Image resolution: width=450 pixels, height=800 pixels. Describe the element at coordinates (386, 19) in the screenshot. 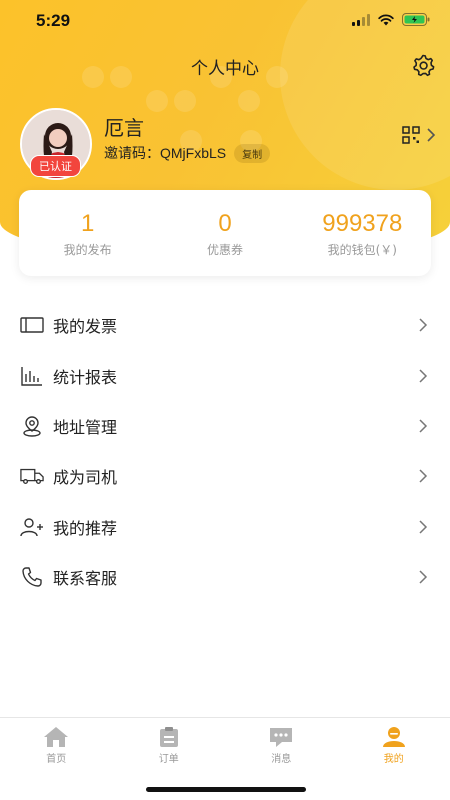

I see `wifi-icon` at that location.